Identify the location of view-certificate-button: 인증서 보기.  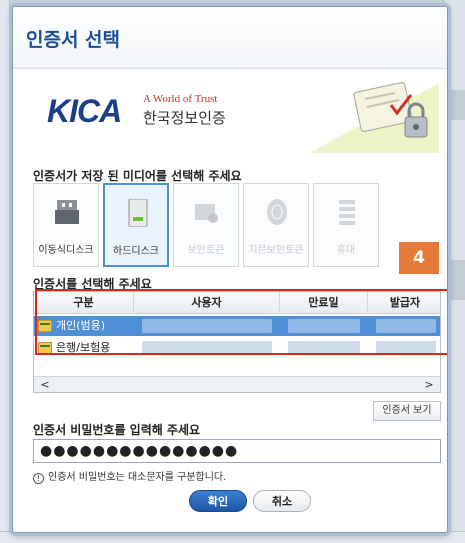
(407, 411).